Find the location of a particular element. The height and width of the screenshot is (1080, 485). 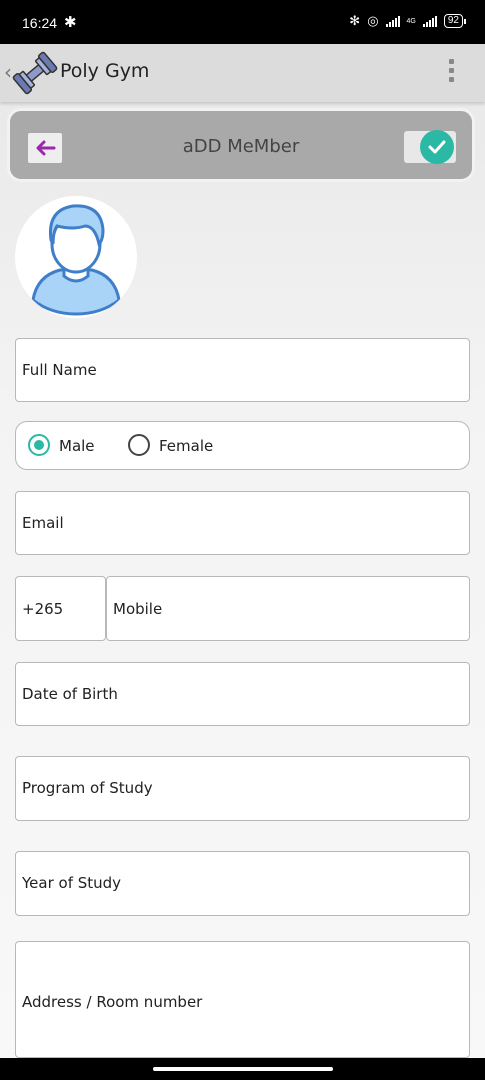

mobile-field: Mobile is located at coordinates (288, 608).